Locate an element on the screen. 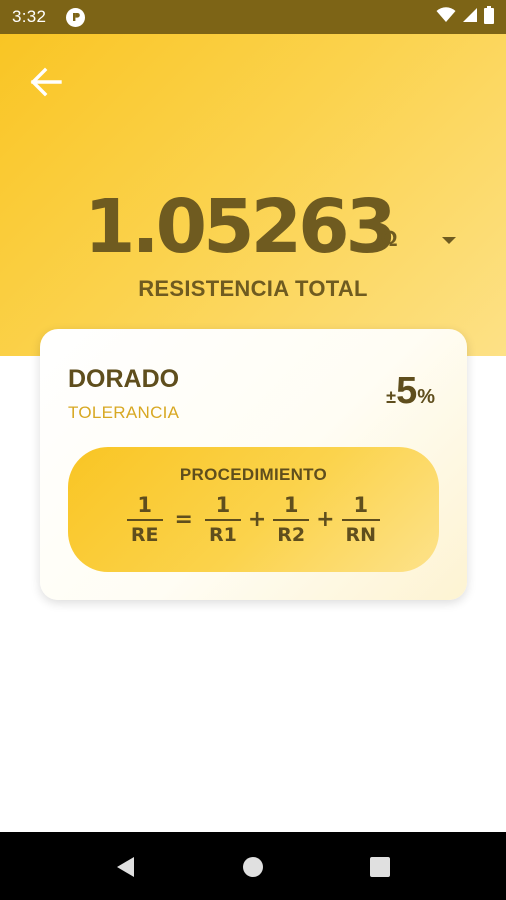 The image size is (506, 900). battery-icon is located at coordinates (489, 17).